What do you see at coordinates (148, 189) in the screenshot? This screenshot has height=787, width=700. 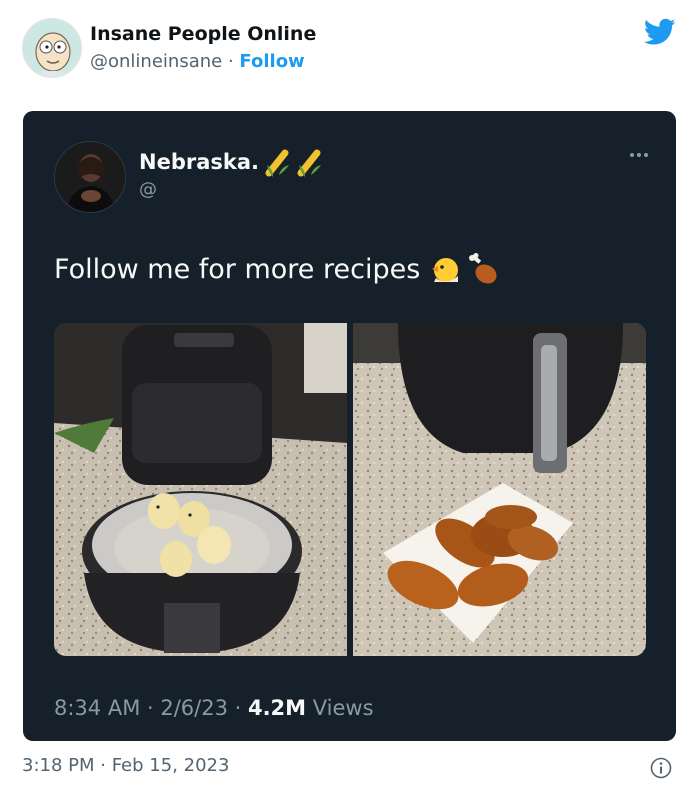 I see `embedded-handle: @` at bounding box center [148, 189].